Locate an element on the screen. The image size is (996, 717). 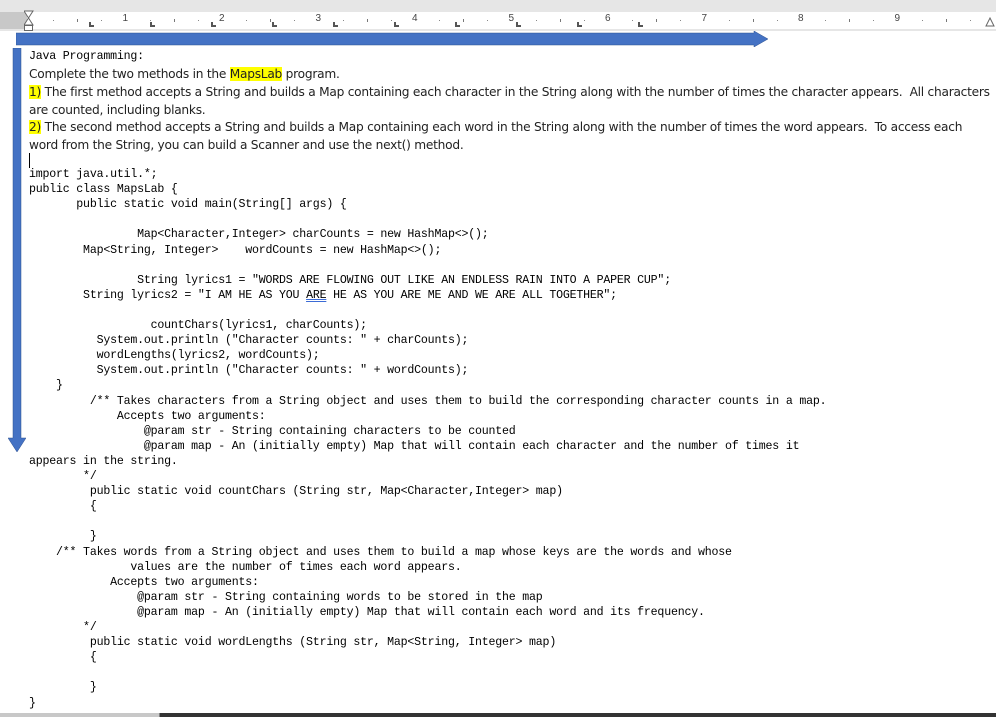
ruler-number: 5 is located at coordinates (511, 18).